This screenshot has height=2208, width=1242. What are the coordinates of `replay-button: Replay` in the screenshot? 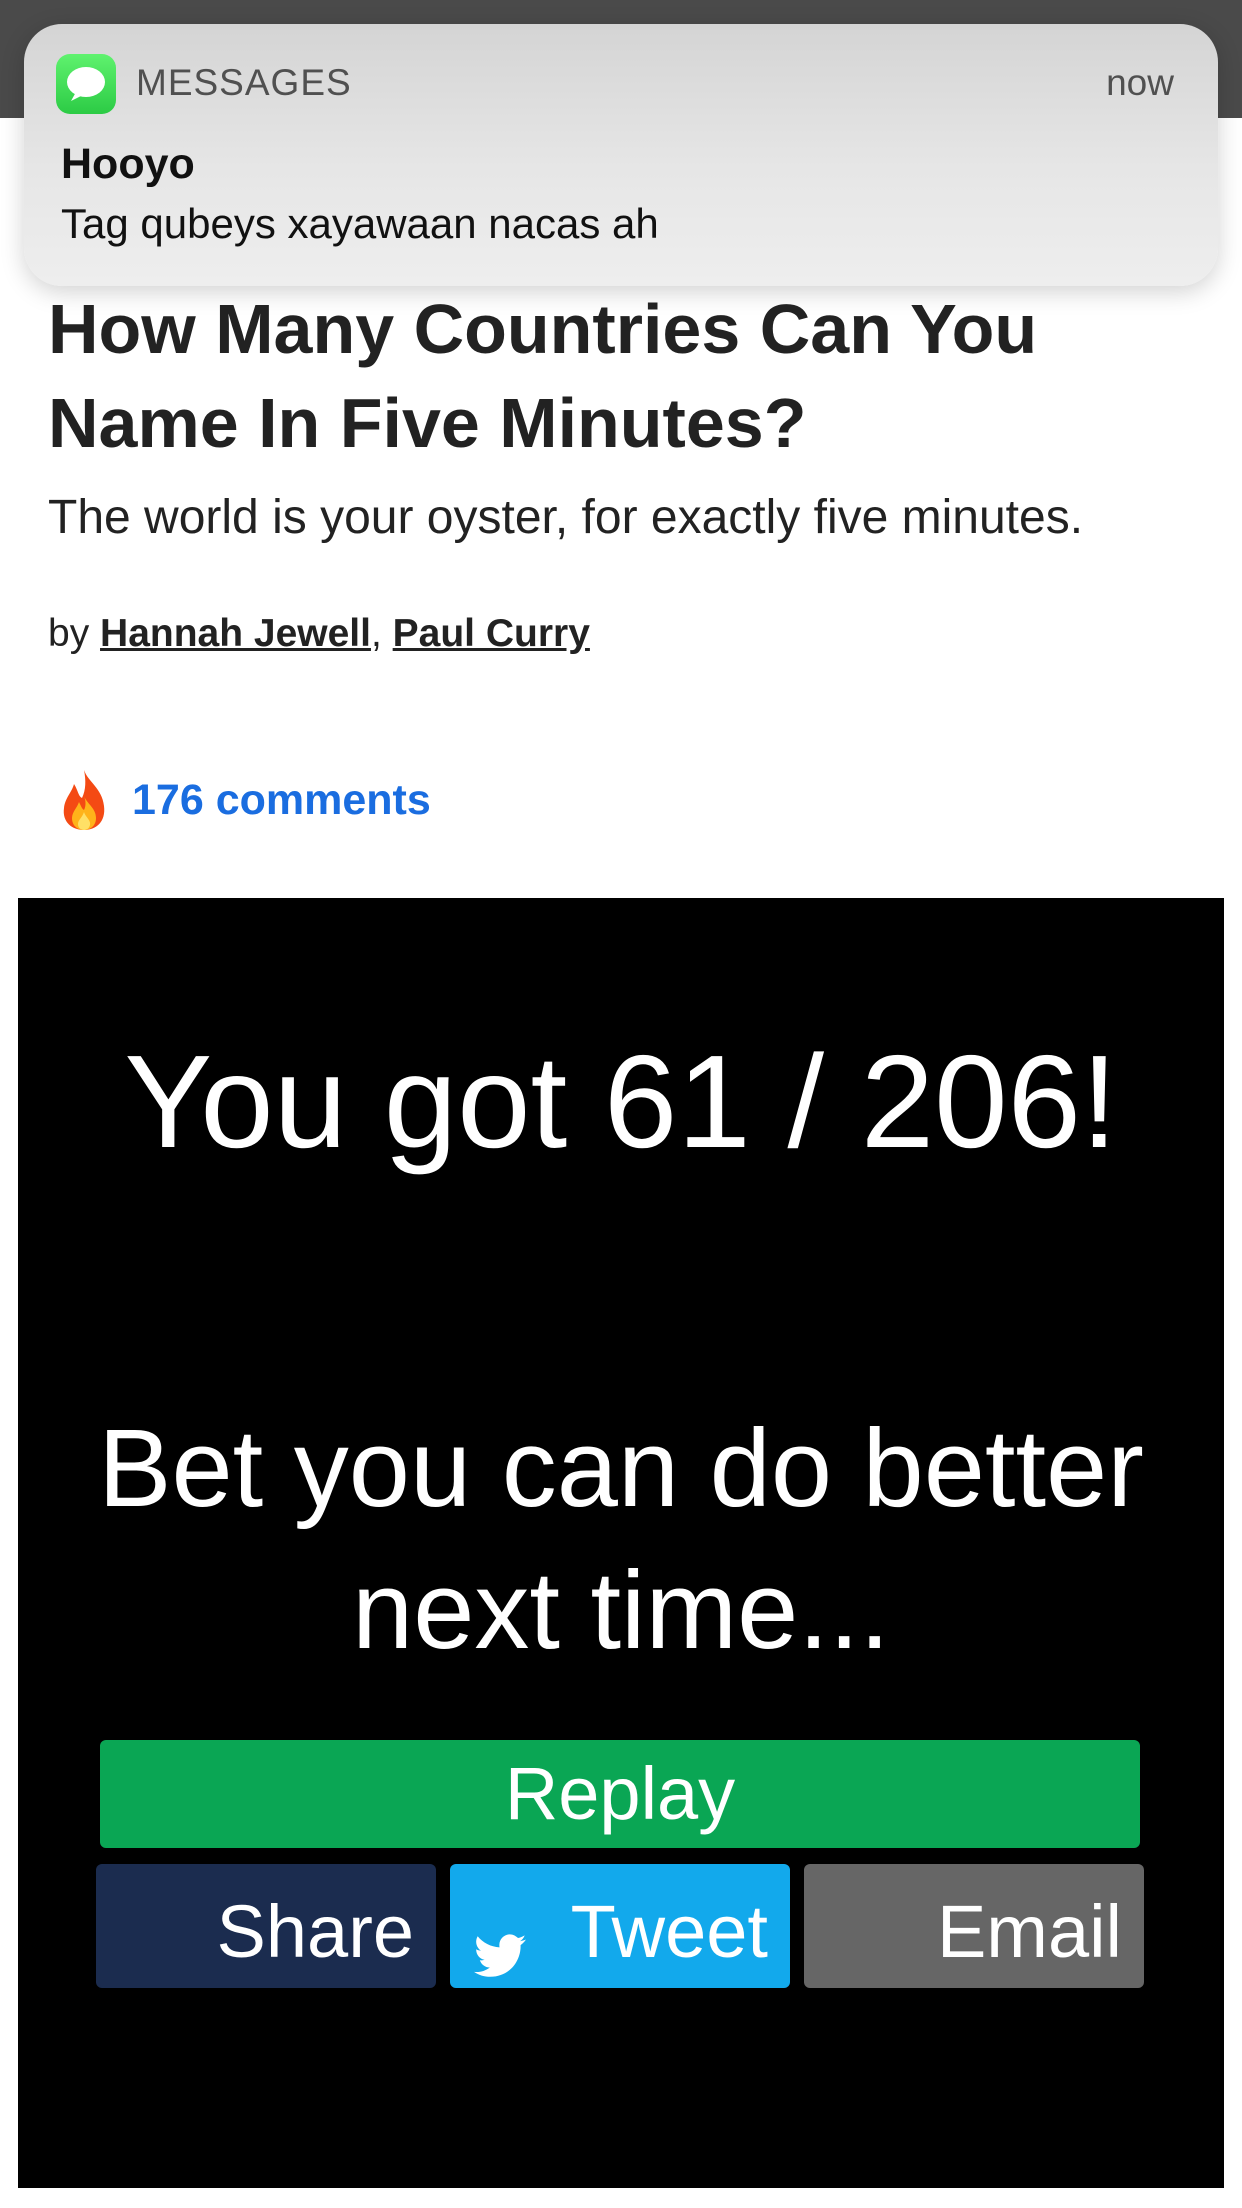 It's located at (620, 1794).